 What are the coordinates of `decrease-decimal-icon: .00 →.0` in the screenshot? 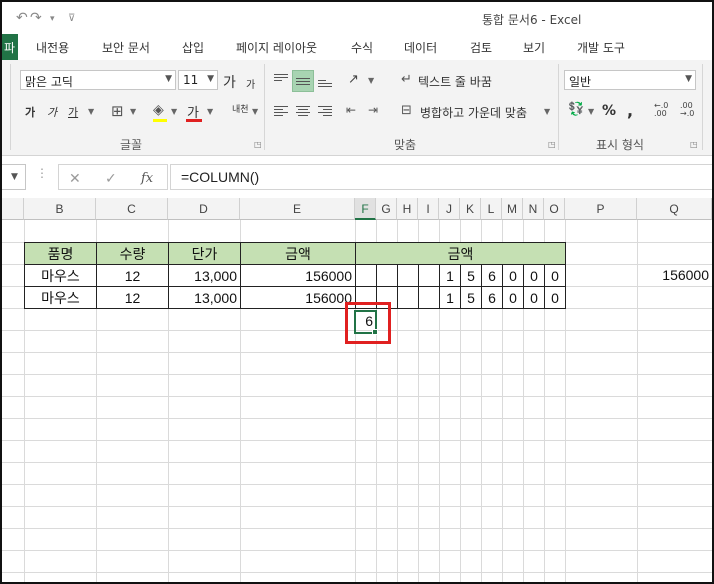 It's located at (687, 110).